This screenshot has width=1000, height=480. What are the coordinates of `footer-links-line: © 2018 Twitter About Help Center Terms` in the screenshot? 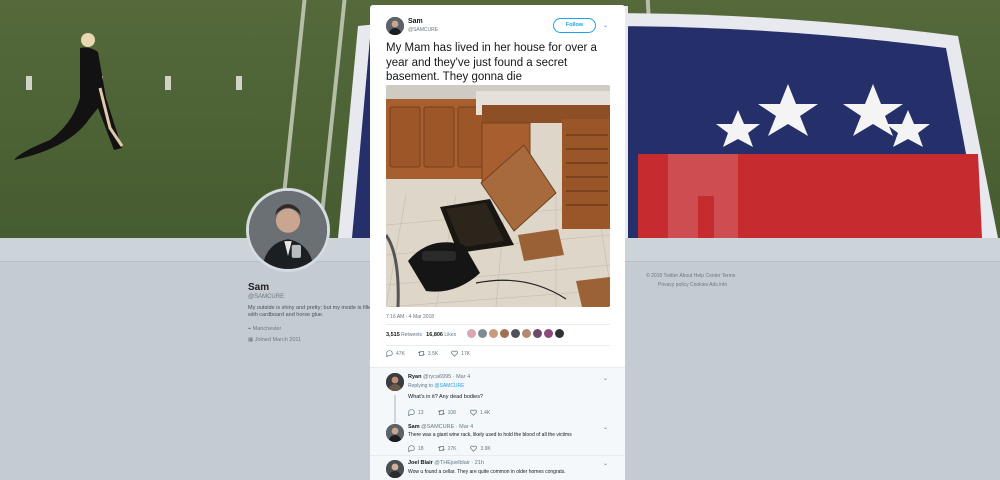 It's located at (701, 276).